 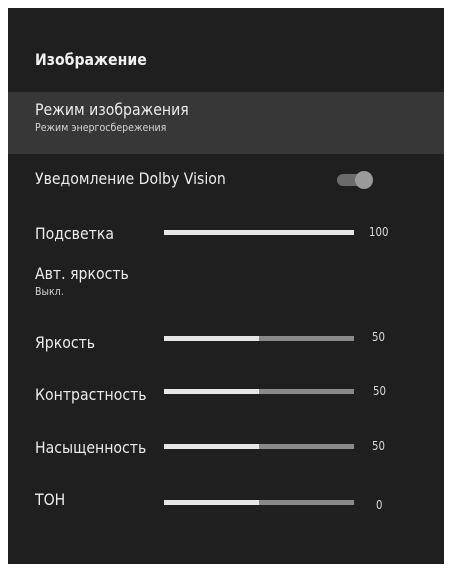 I want to click on picture-mode-label: Режим изображения, so click(x=112, y=109).